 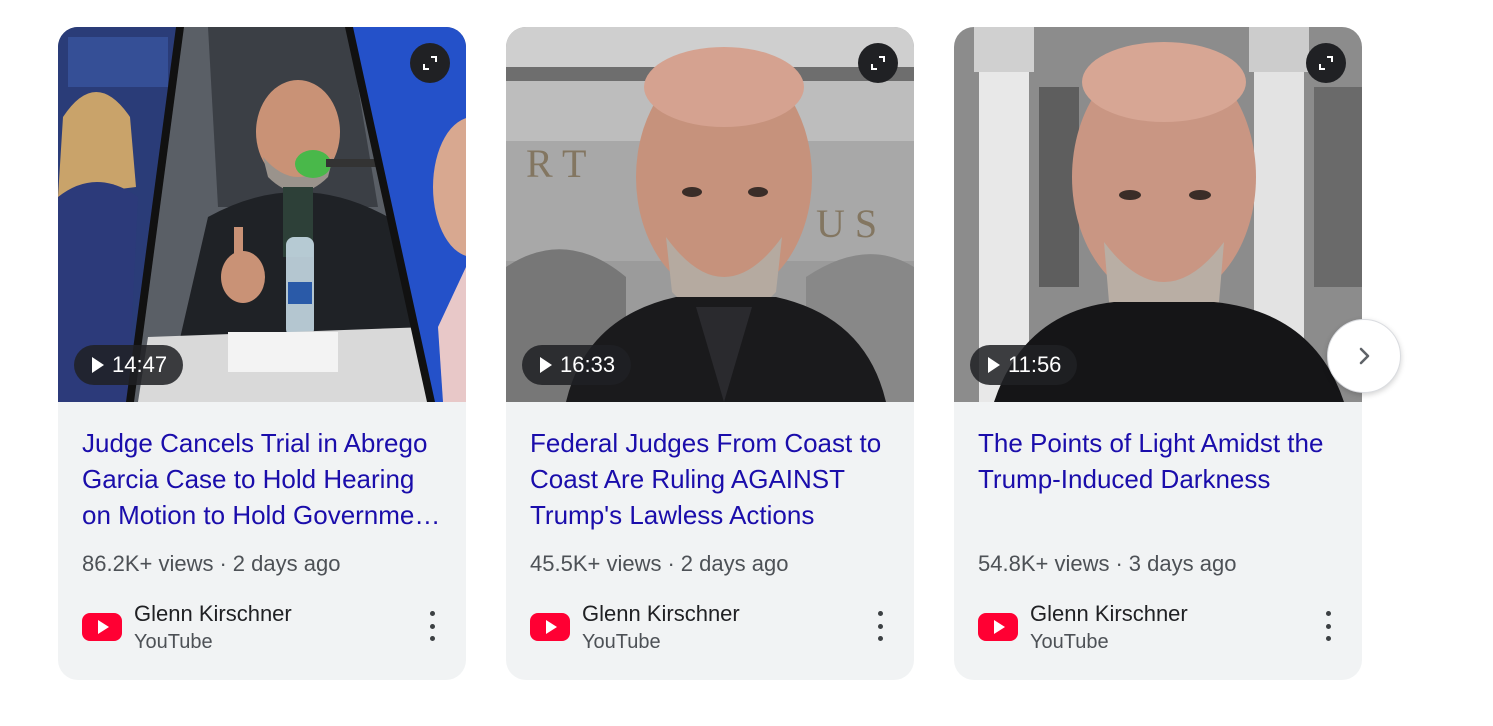 I want to click on chevron-right-icon, so click(x=1364, y=356).